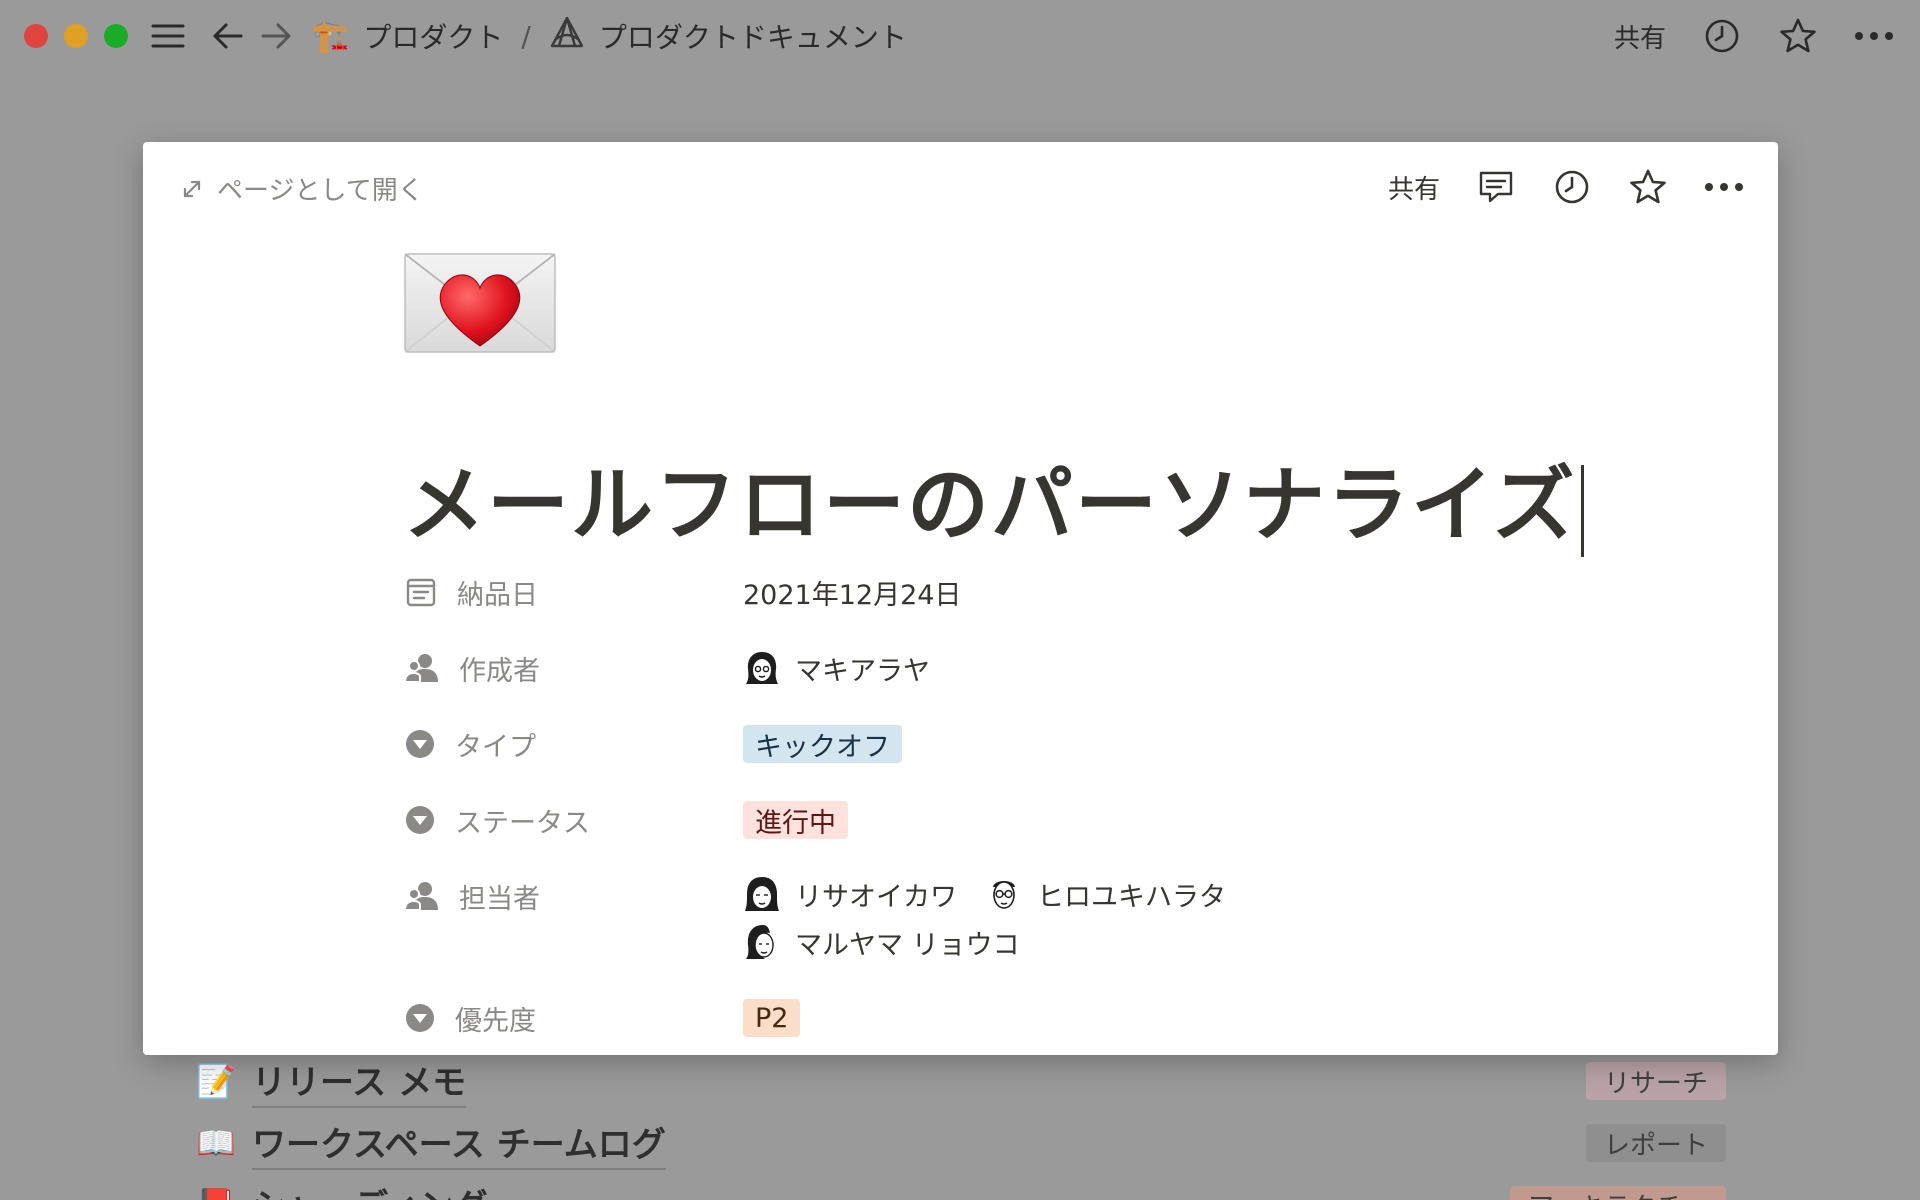 This screenshot has width=1920, height=1200. I want to click on back-arrow-icon, so click(228, 36).